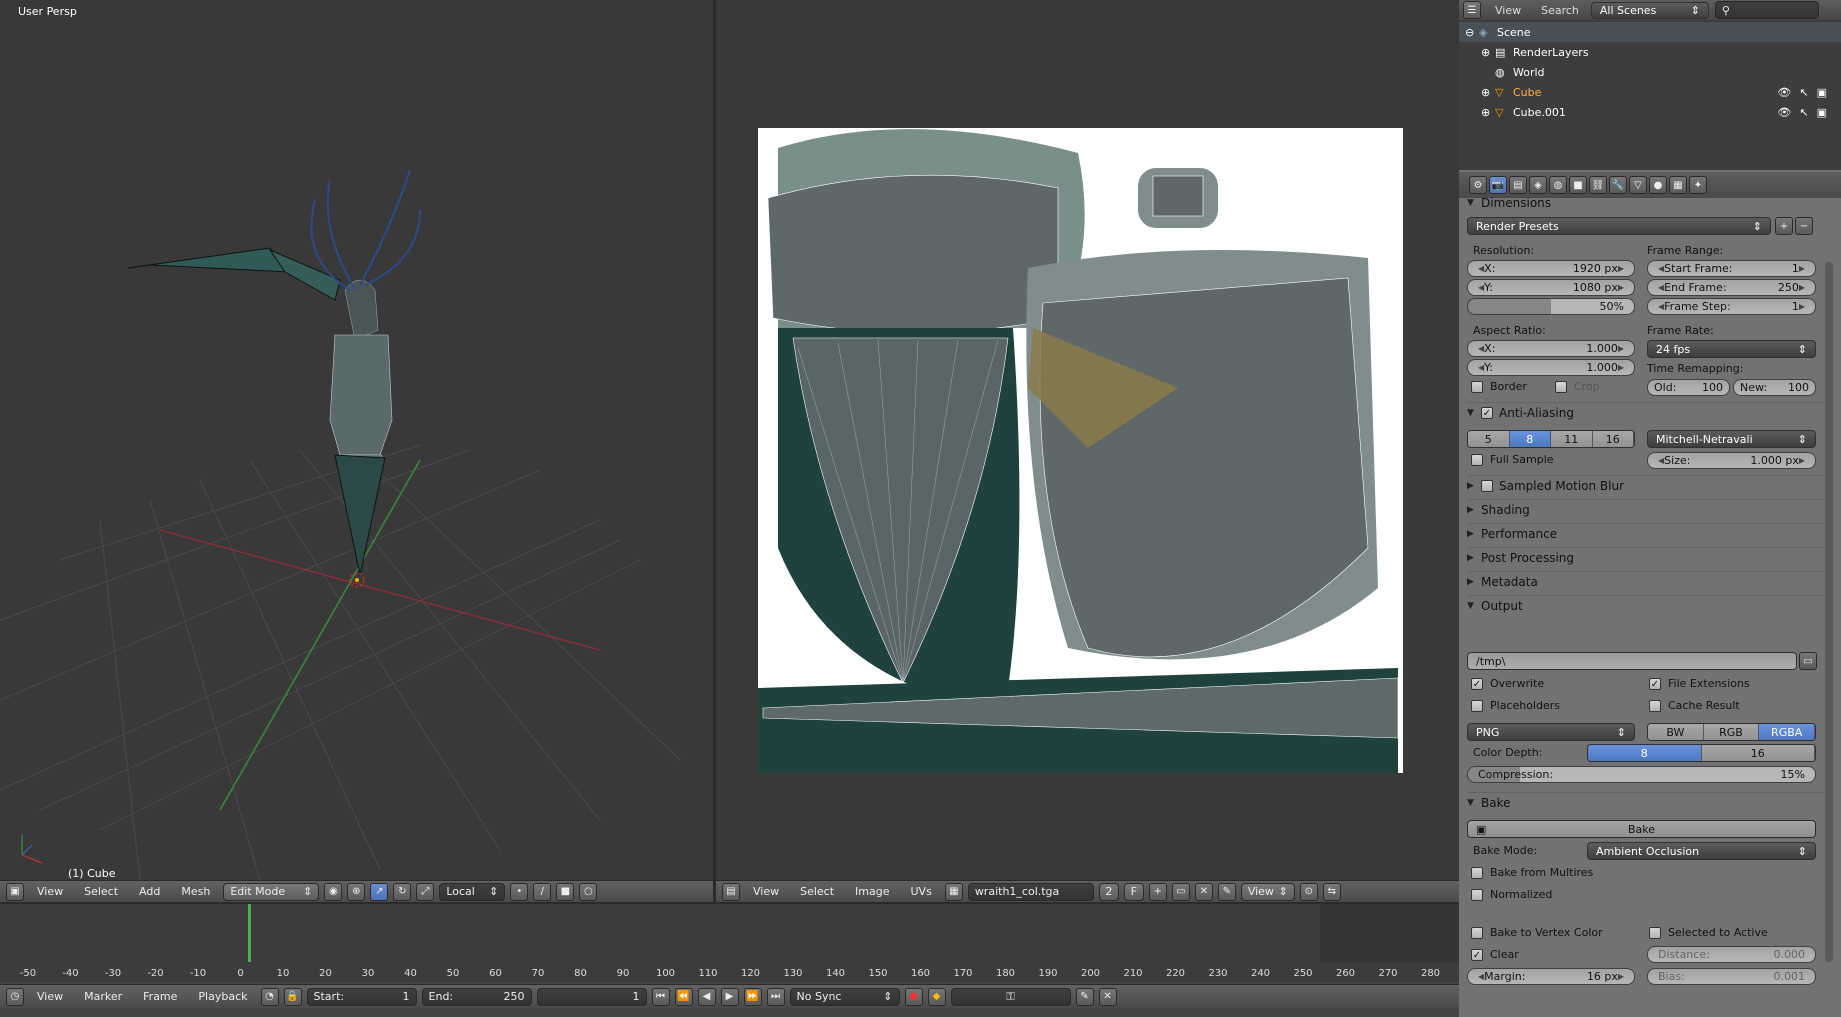 This screenshot has height=1017, width=1841. I want to click on outliner-view-menu: View, so click(1508, 10).